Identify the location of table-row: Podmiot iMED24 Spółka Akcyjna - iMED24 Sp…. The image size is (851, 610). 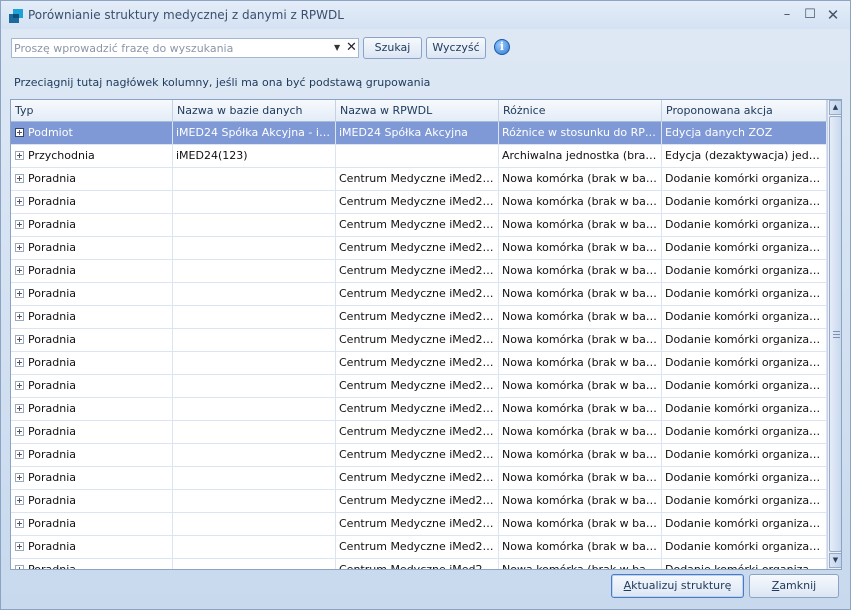
(419, 133).